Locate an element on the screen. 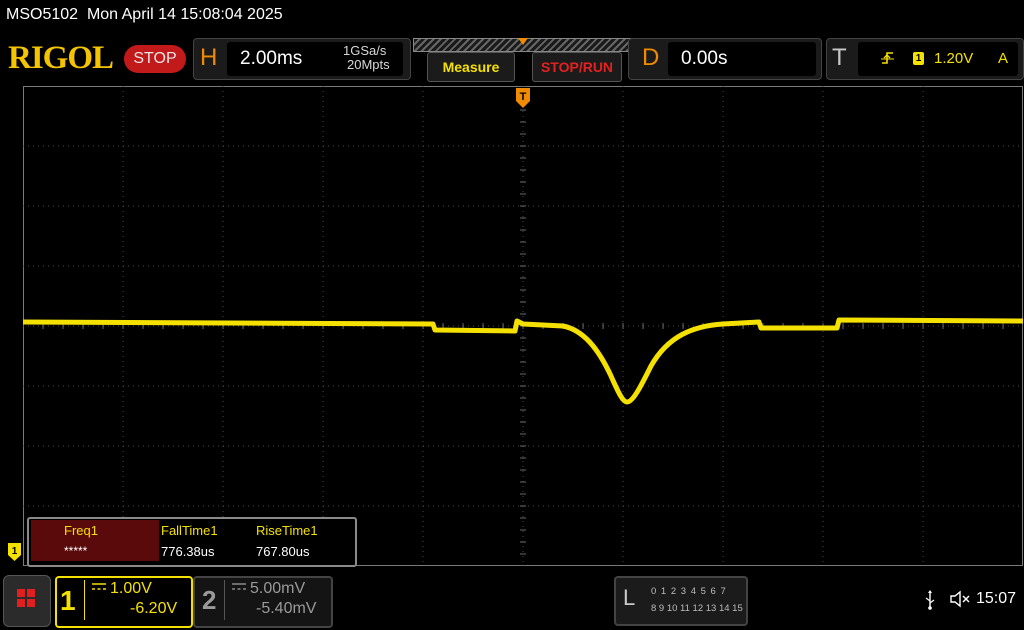 The image size is (1024, 630). logic-channels-row2: 8 9 10 11 12 13 14 15 is located at coordinates (697, 608).